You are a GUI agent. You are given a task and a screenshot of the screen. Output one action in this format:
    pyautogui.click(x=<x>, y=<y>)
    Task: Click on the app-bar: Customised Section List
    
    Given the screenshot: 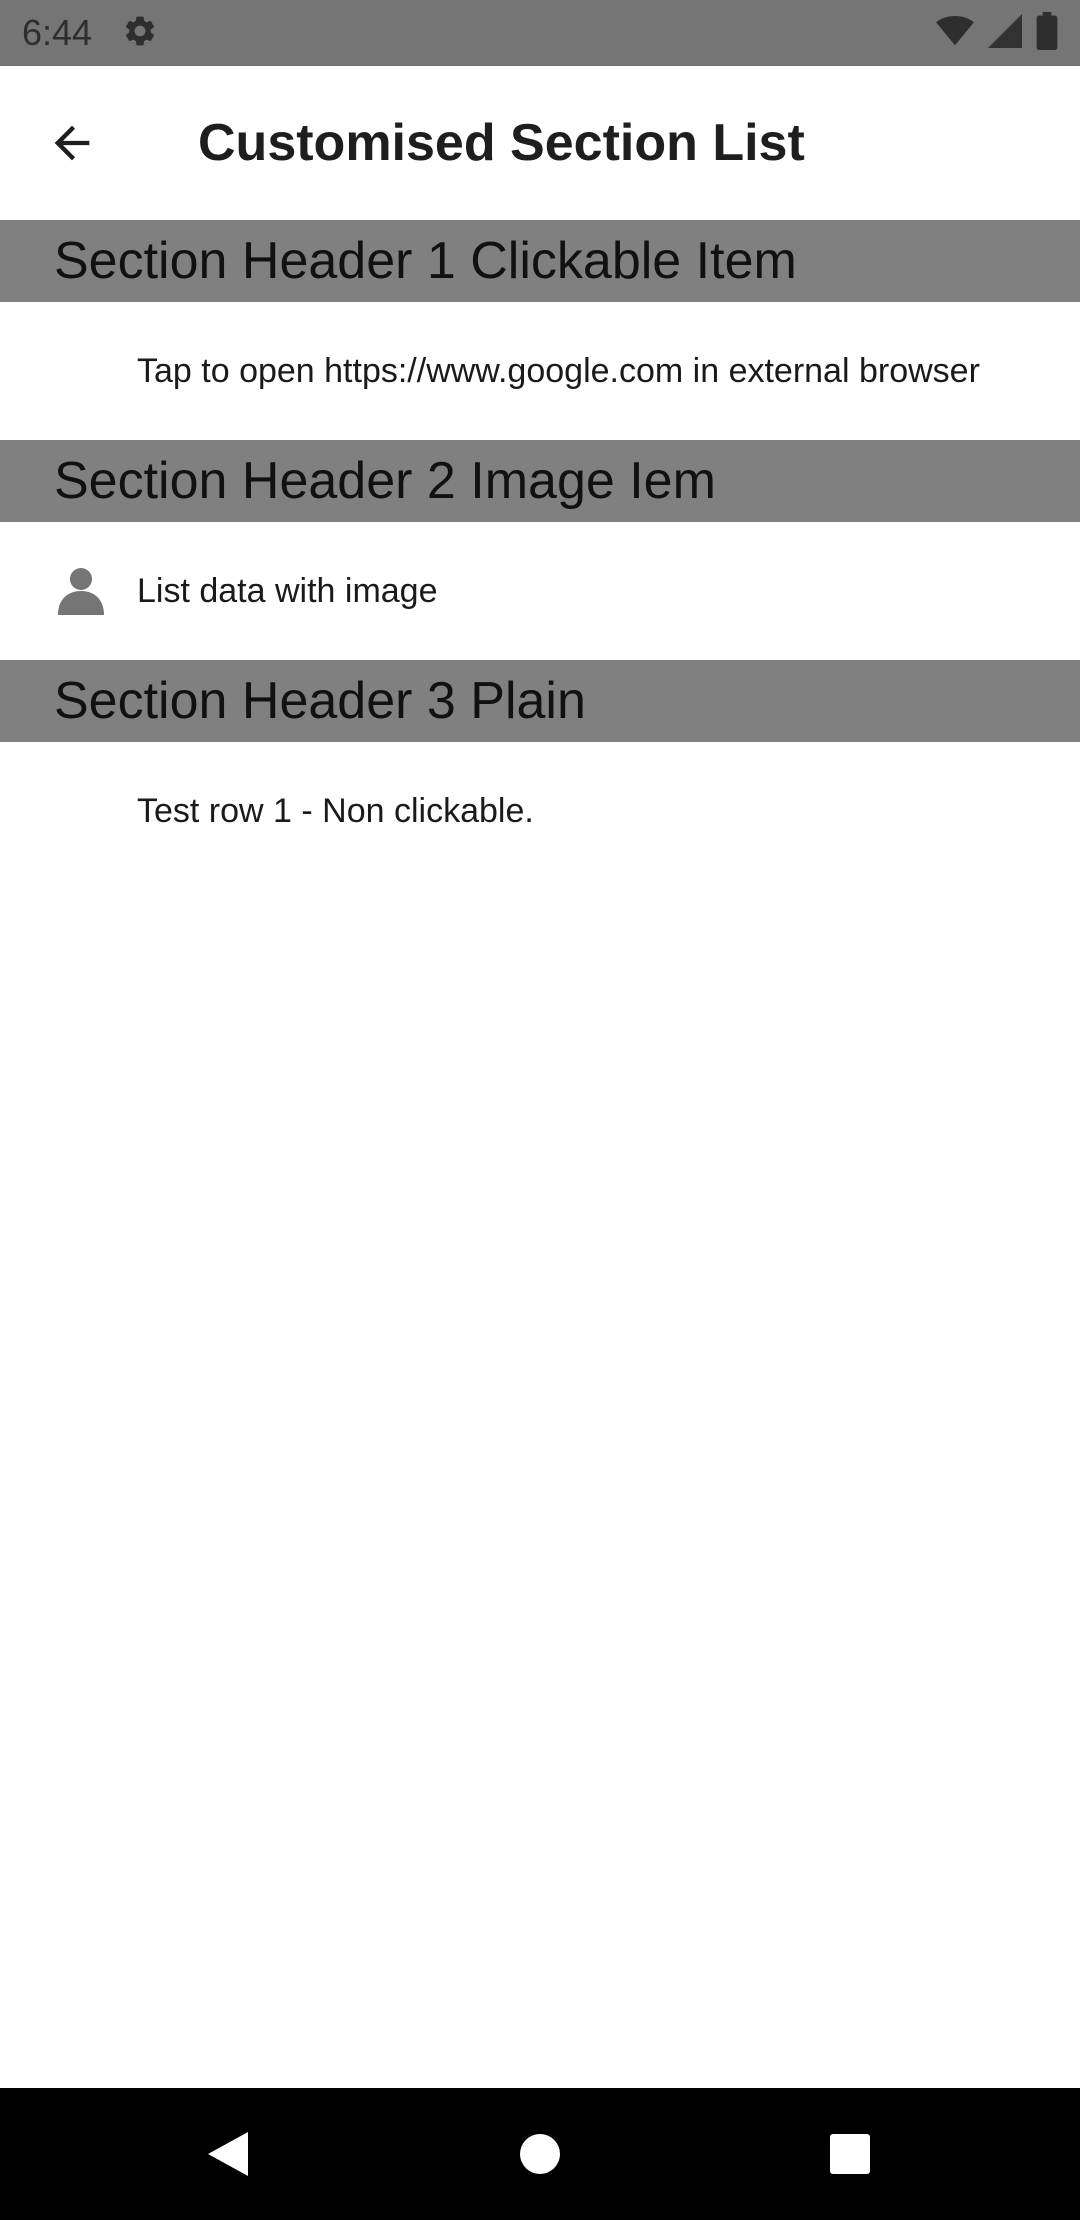 What is the action you would take?
    pyautogui.click(x=540, y=143)
    